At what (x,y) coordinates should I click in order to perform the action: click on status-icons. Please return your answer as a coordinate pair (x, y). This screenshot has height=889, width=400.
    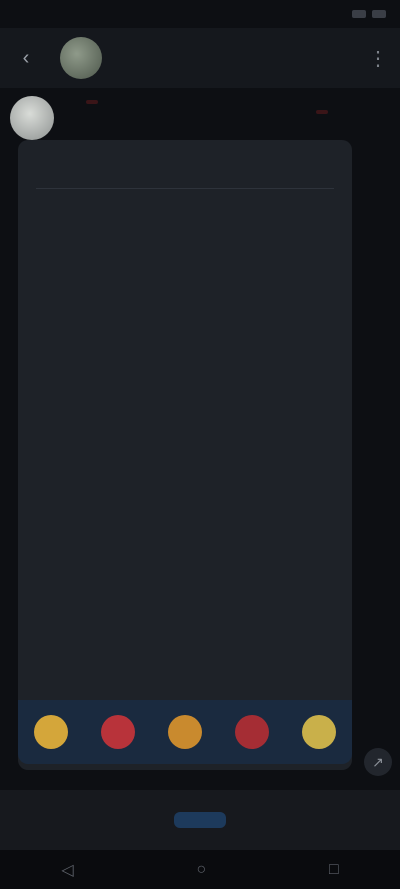
    Looking at the image, I should click on (369, 14).